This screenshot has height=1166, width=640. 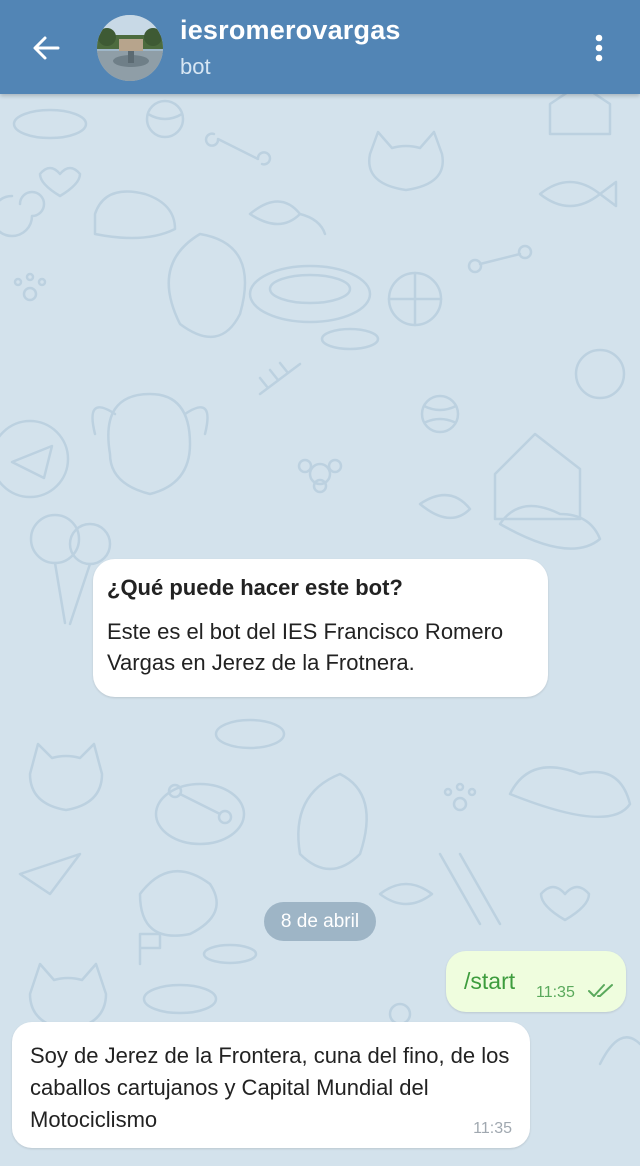 I want to click on menu-button, so click(x=599, y=48).